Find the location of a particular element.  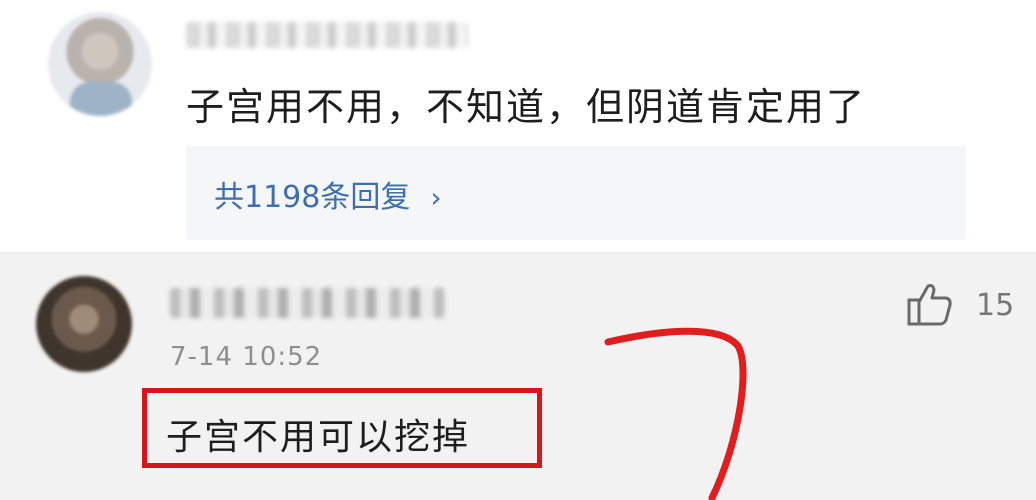

replies-count-label: 共1198条回复 is located at coordinates (312, 197).